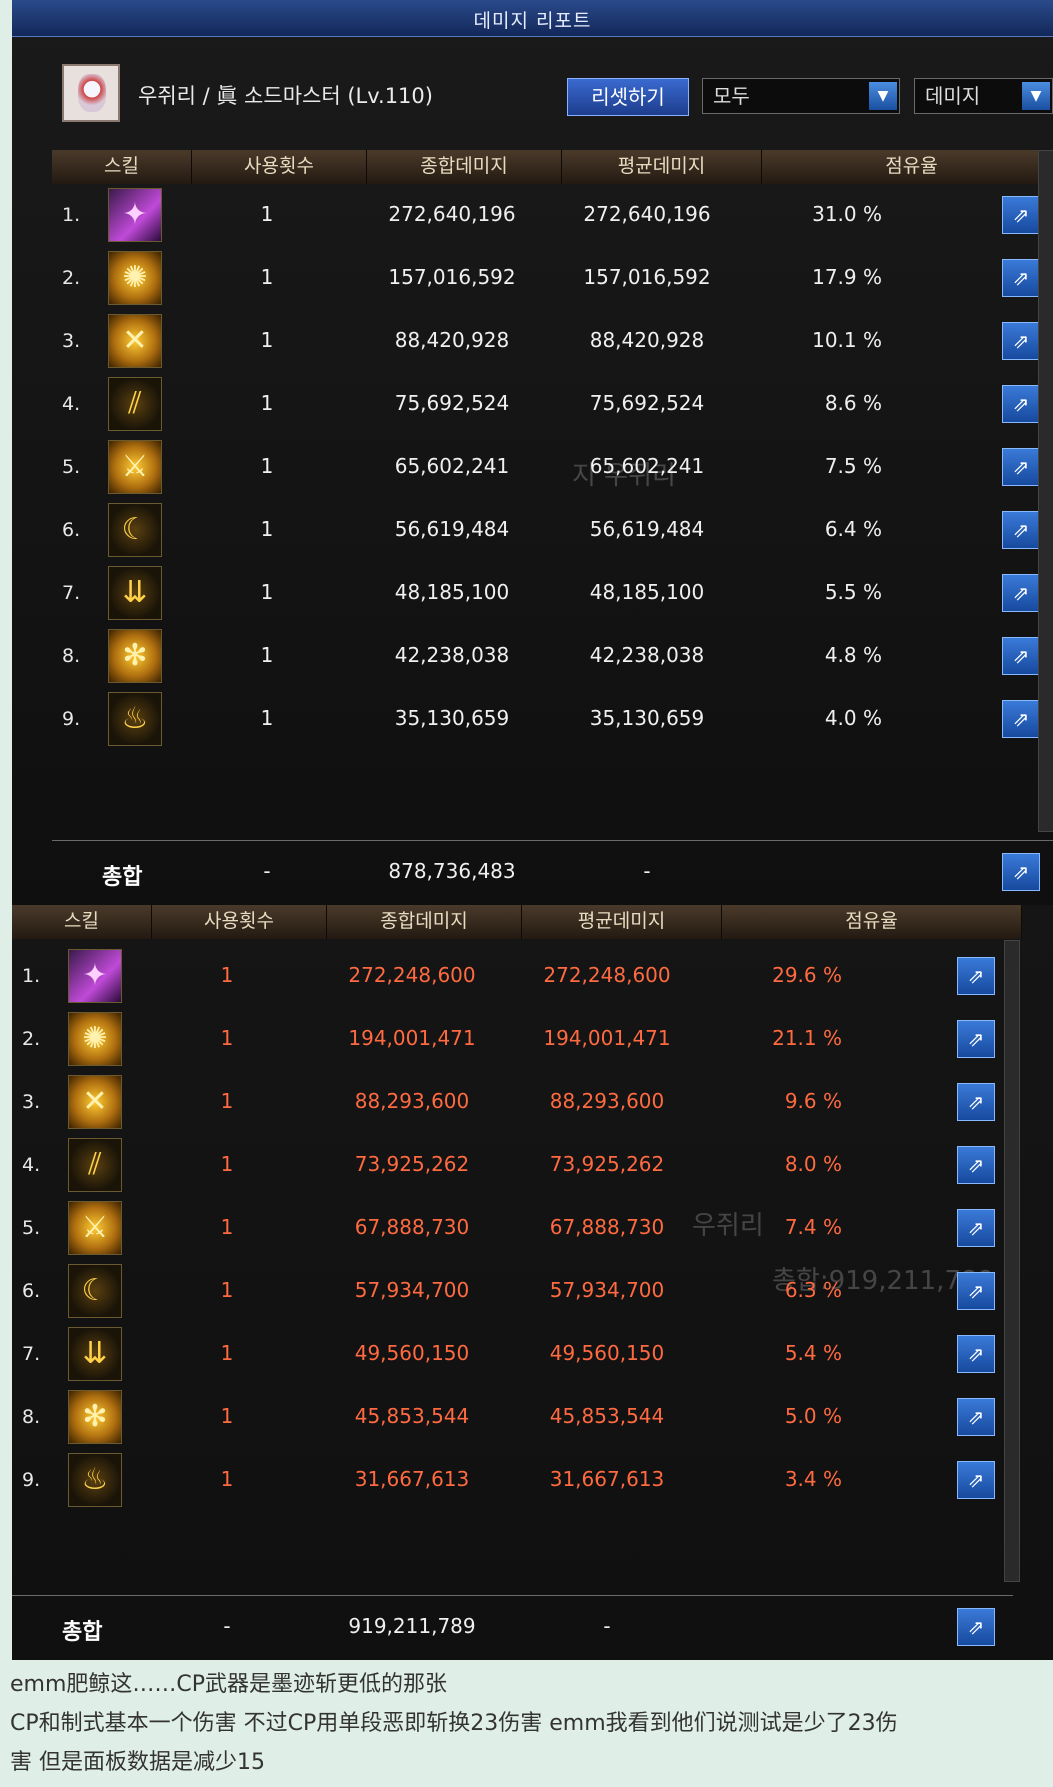 Image resolution: width=1053 pixels, height=1787 pixels. Describe the element at coordinates (512, 1291) in the screenshot. I see `table-row: 6. ☾ 1 57,934,700 57,934,700 6.3 % ⇗` at that location.